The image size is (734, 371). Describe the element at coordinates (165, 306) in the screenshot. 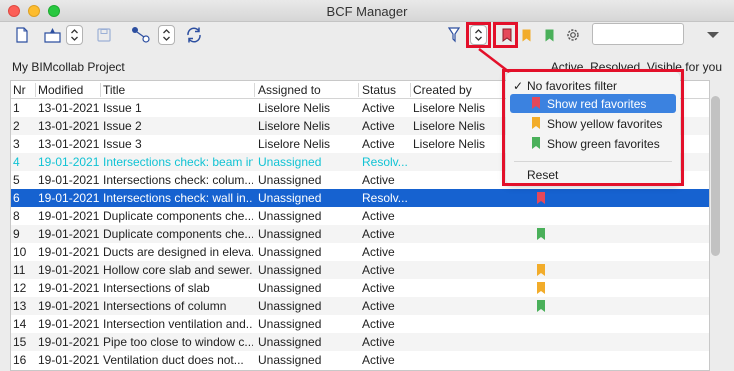

I see `cell-title: Intersections of column` at that location.